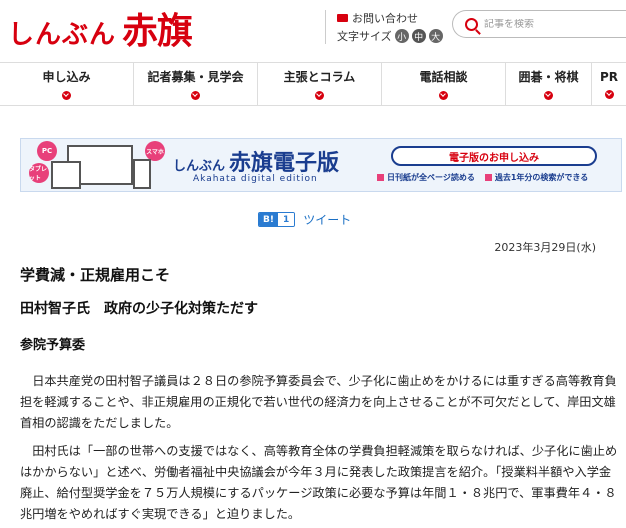 This screenshot has height=528, width=626. I want to click on header-divider, so click(325, 27).